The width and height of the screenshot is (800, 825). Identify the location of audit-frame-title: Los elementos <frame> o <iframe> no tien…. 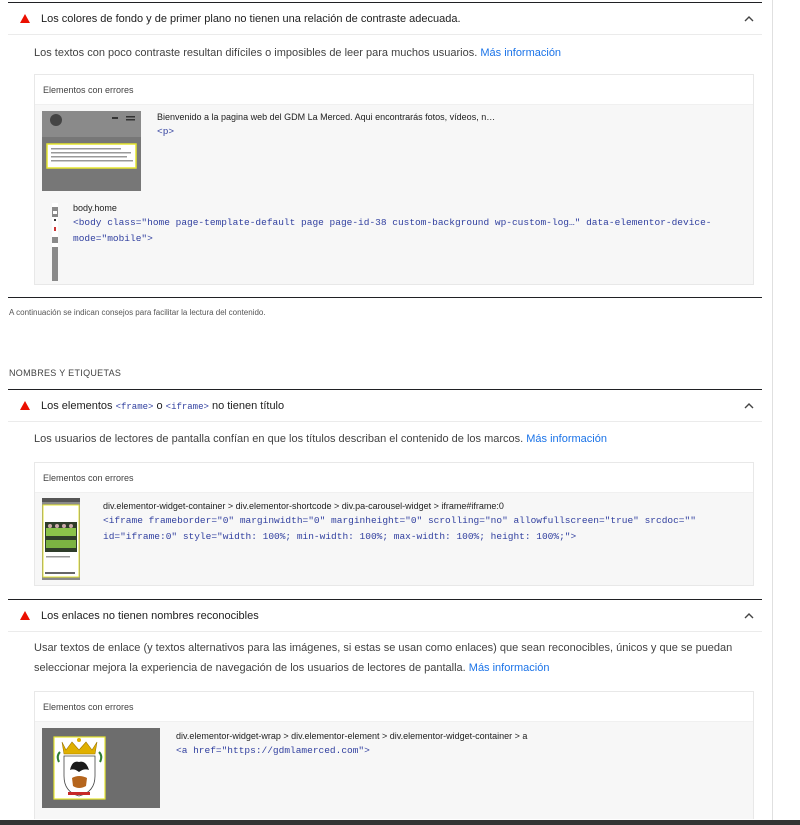
(385, 419).